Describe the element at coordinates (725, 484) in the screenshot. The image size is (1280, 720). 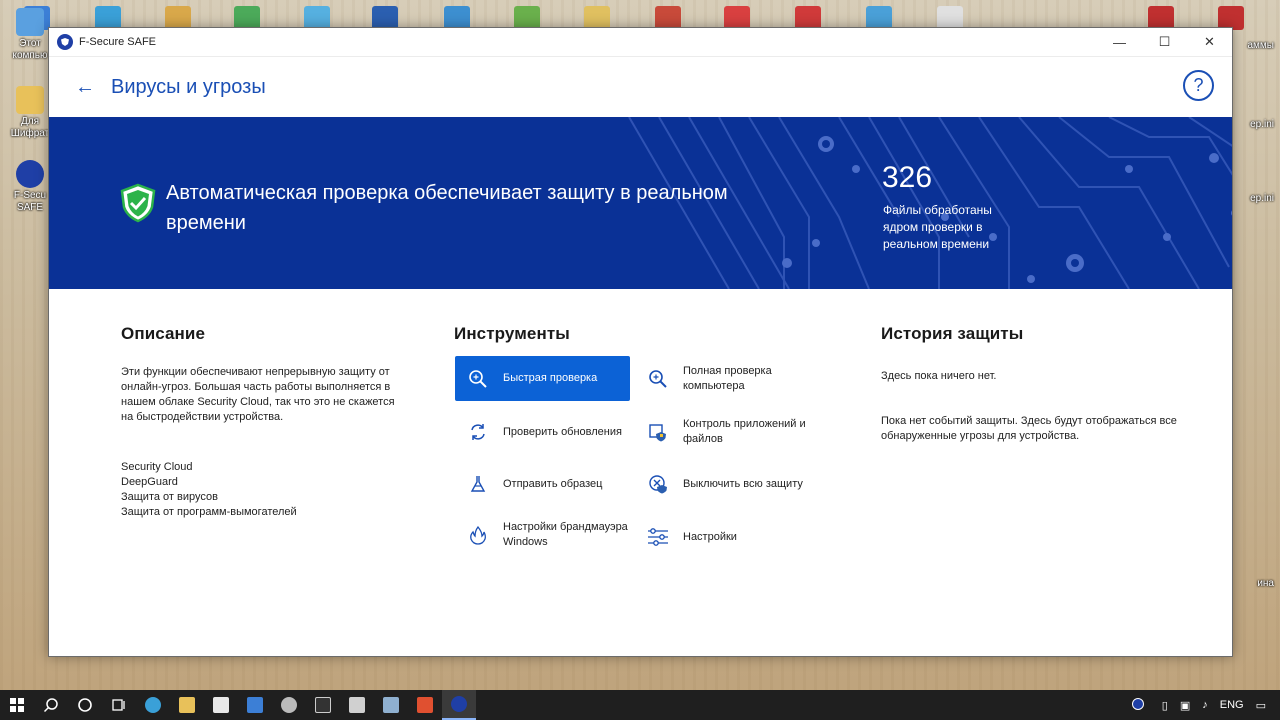
I see `disable-protection-button: Выключить всю защиту` at that location.